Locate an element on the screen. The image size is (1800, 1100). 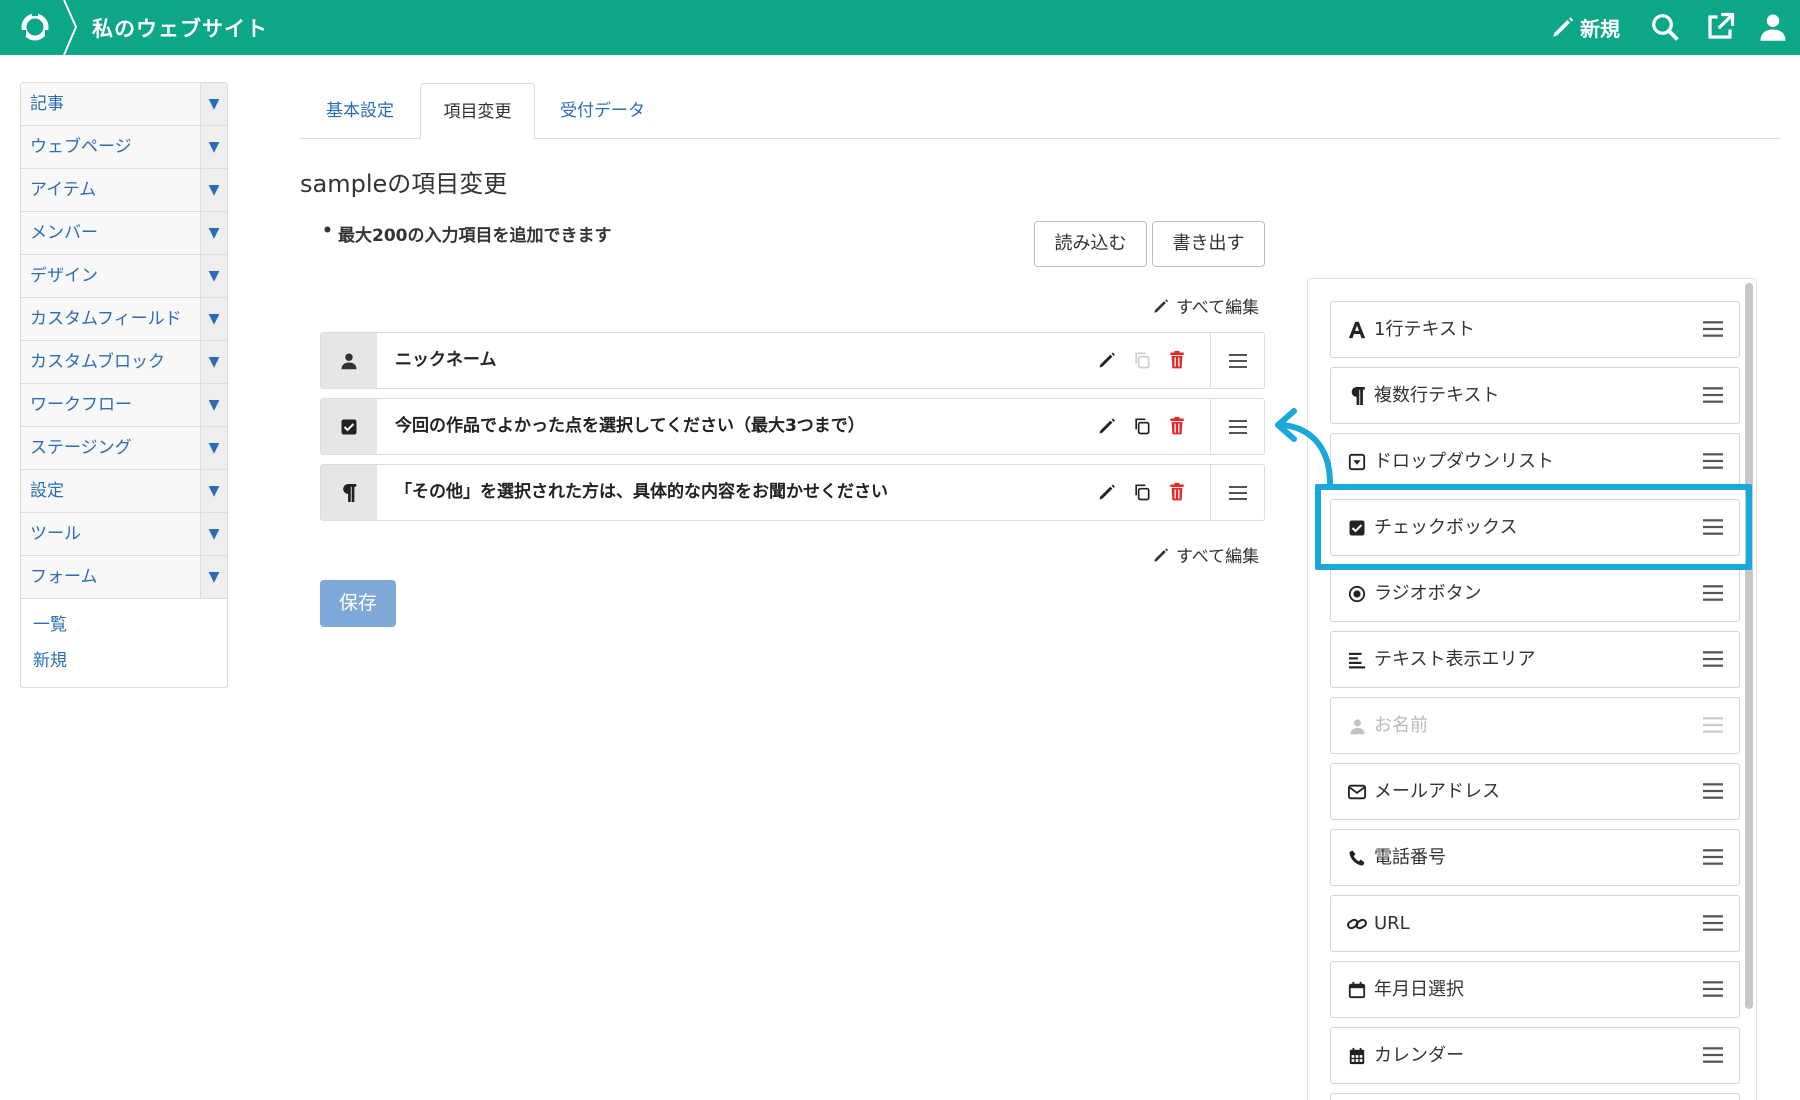
external-link-icon is located at coordinates (1720, 27).